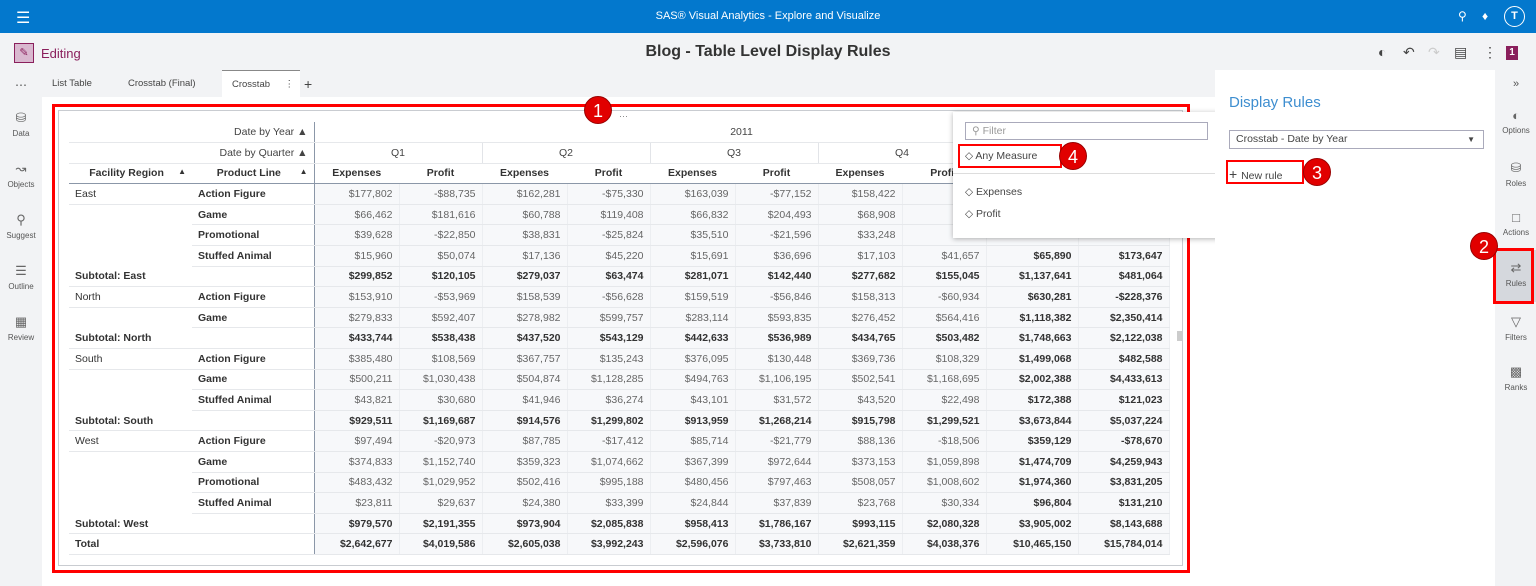 This screenshot has width=1536, height=586. I want to click on rail-options: ◐ Options, so click(1515, 121).